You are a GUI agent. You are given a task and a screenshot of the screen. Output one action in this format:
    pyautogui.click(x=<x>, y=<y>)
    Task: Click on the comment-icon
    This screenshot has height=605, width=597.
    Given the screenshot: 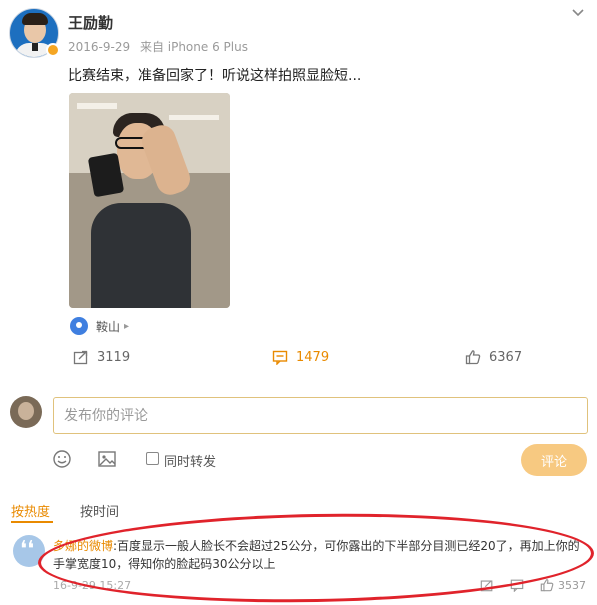 What is the action you would take?
    pyautogui.click(x=280, y=357)
    